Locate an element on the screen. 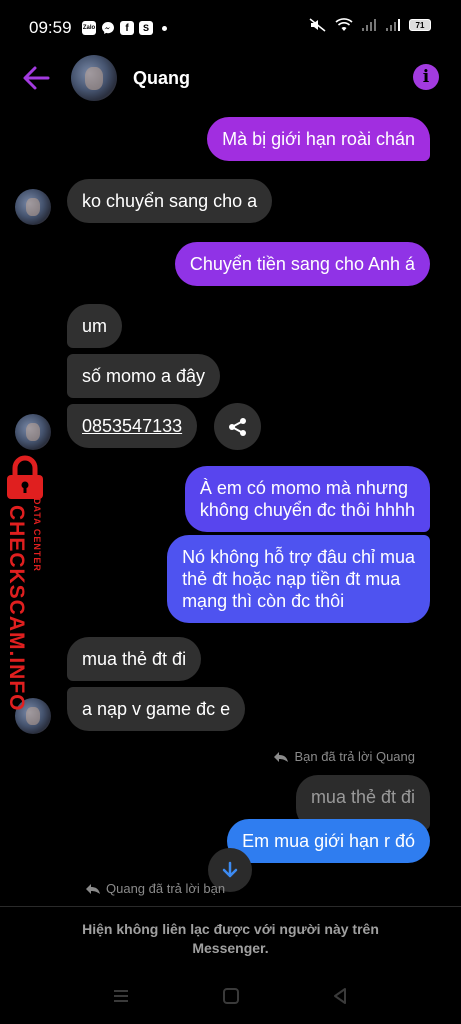  watermark-sub: DATA CENTER is located at coordinates (37, 535).